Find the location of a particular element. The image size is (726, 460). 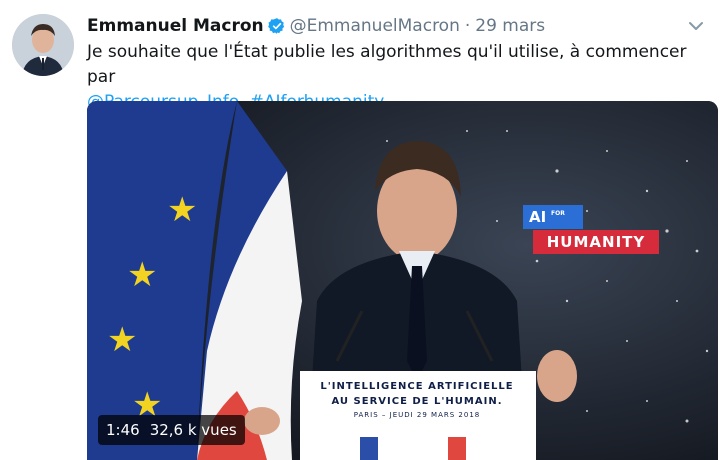

verified-badge-icon is located at coordinates (276, 26).